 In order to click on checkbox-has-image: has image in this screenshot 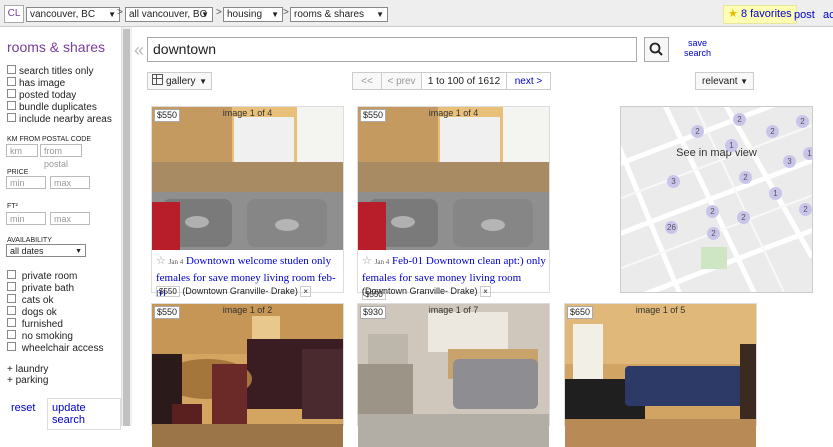, I will do `click(36, 83)`.